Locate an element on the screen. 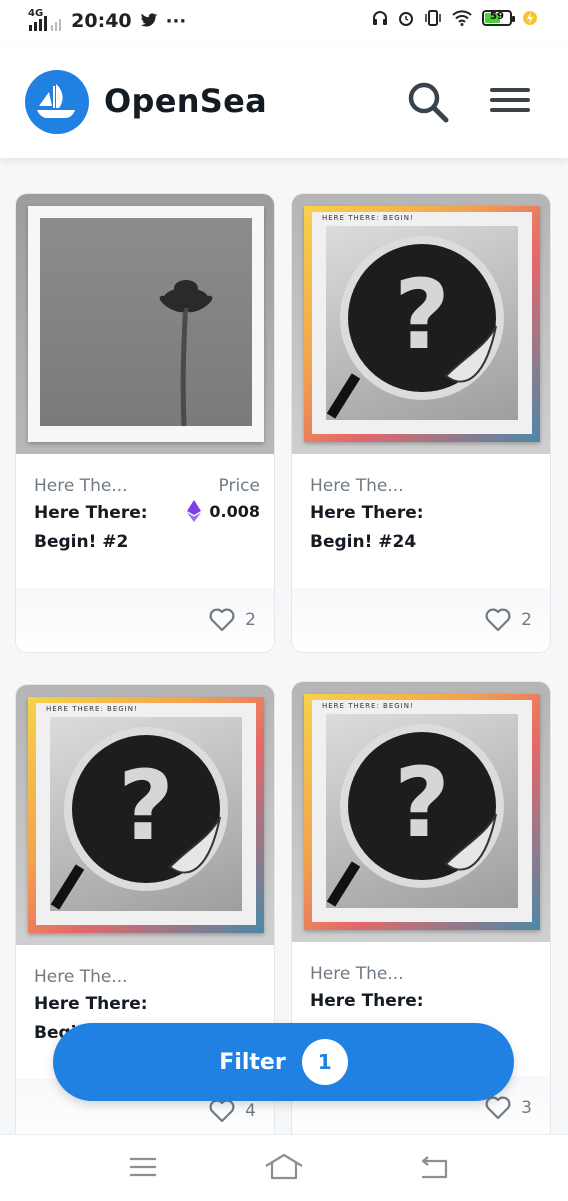 This screenshot has width=568, height=1201. charging-icon is located at coordinates (530, 18).